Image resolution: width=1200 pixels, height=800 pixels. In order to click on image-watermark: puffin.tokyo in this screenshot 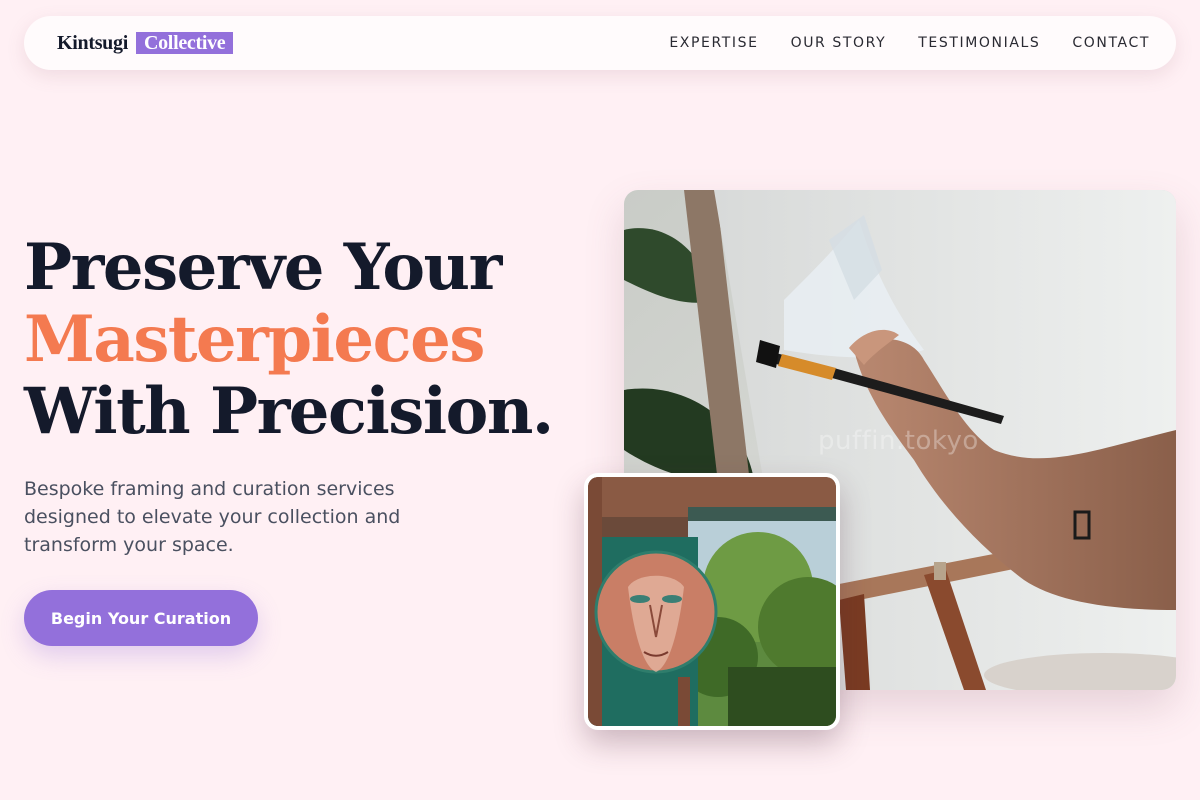, I will do `click(898, 441)`.